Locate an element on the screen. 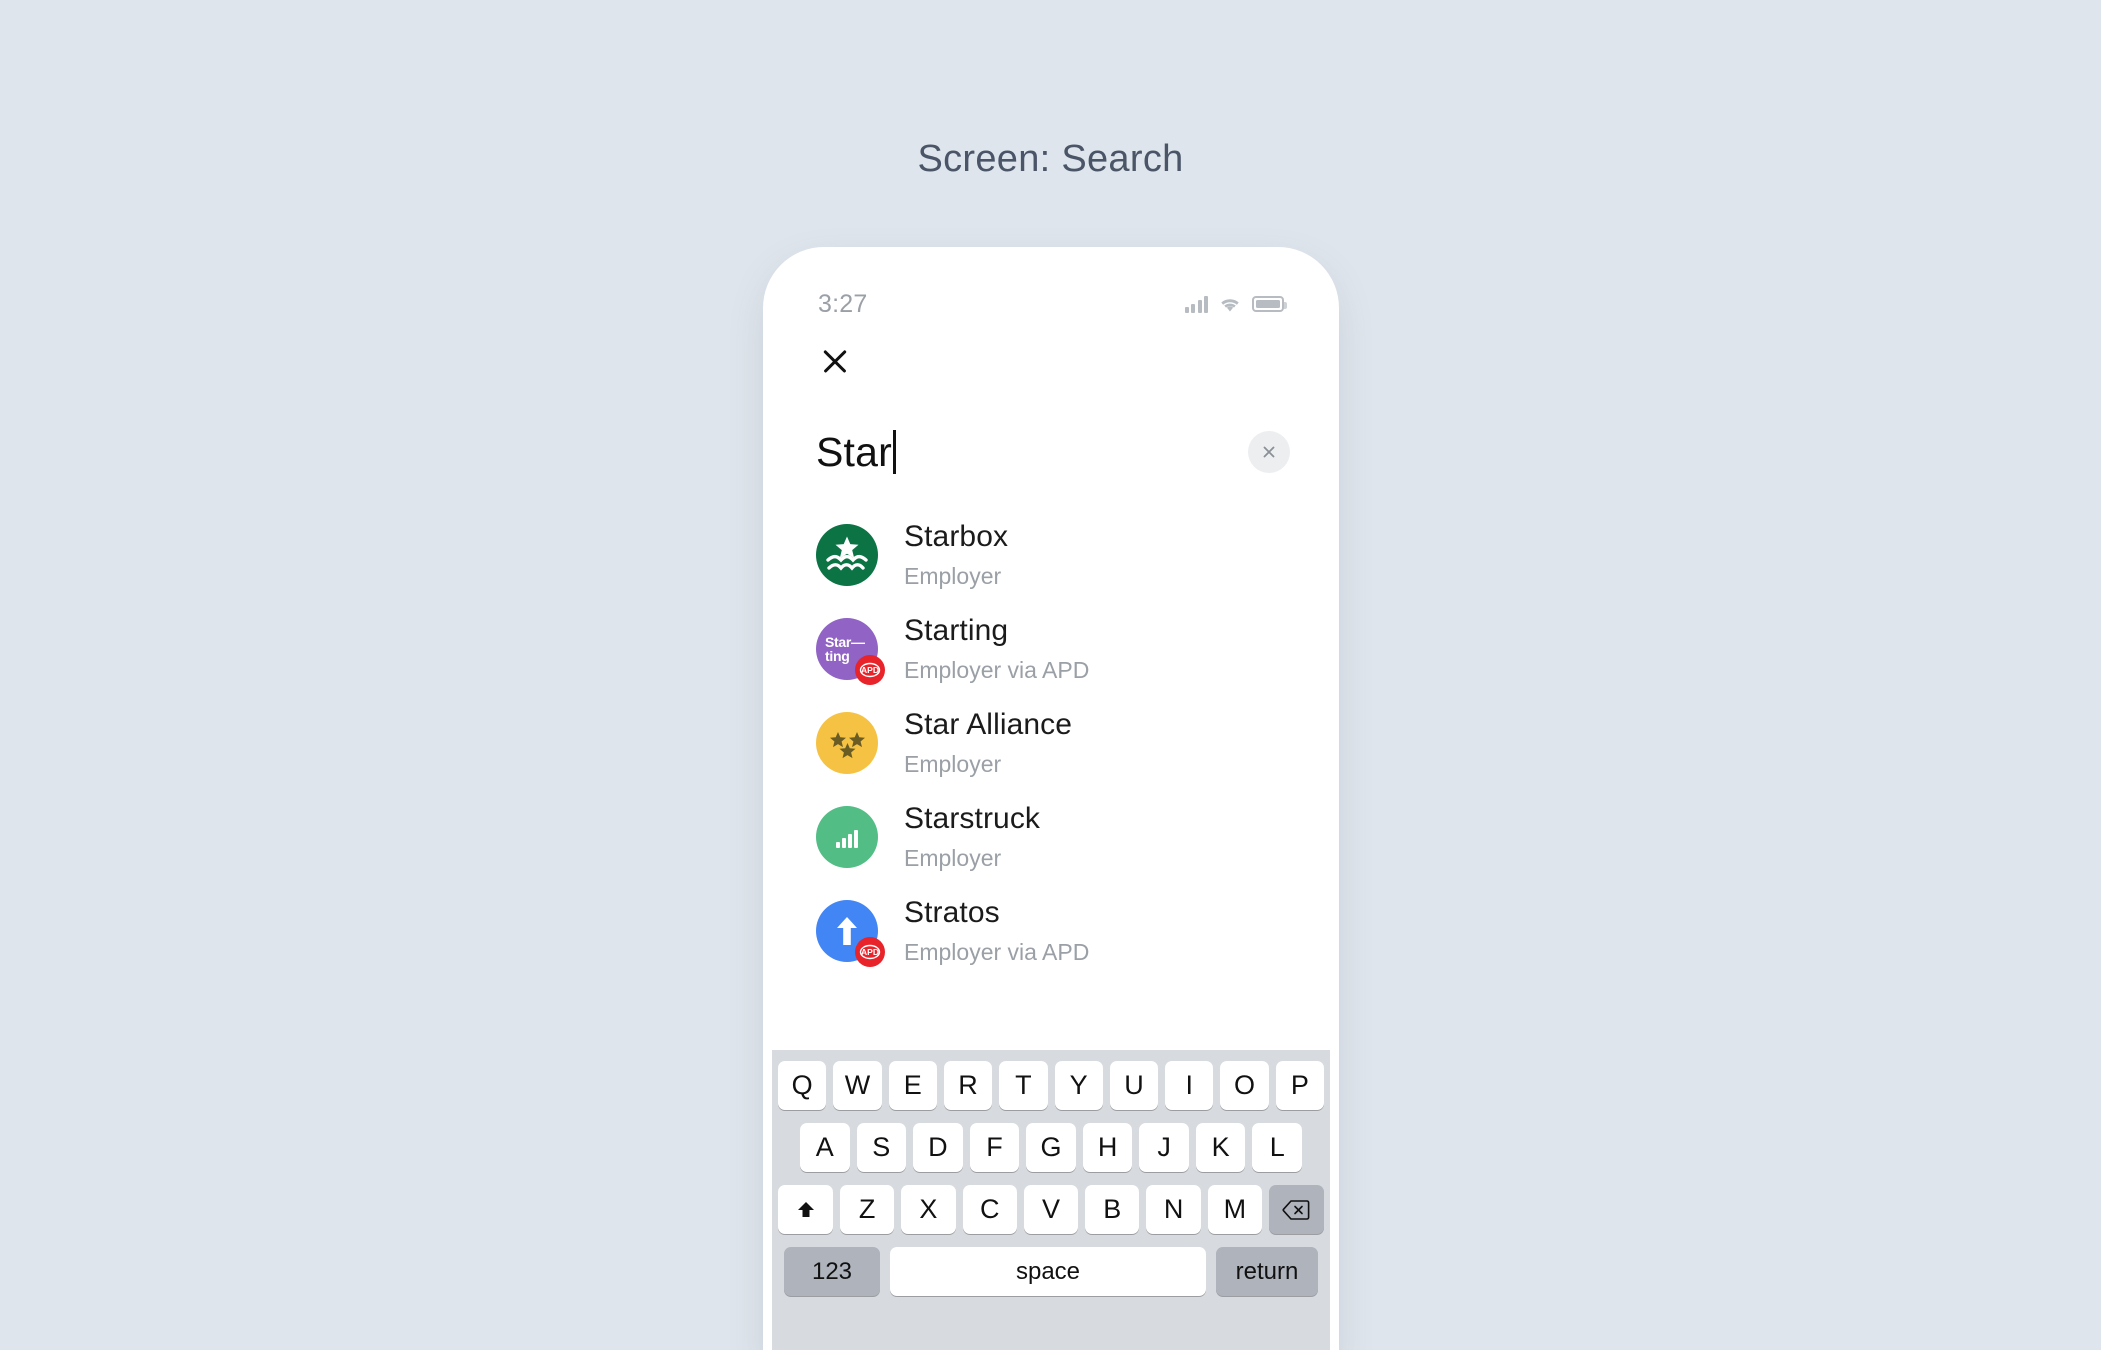 The image size is (2101, 1350). keyboard-row-2: A S D F G H J K L is located at coordinates (1051, 1147).